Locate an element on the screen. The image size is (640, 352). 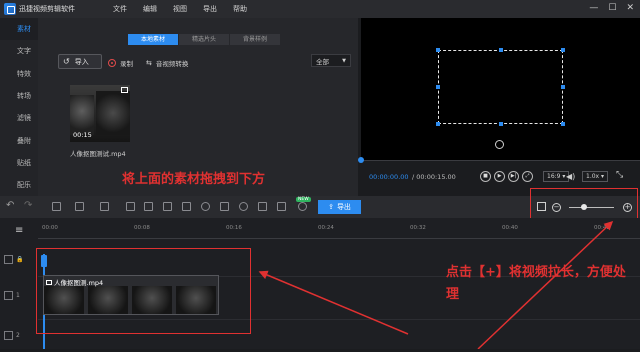
aspect-ratio-value: 16:9 is located at coordinates (554, 176).